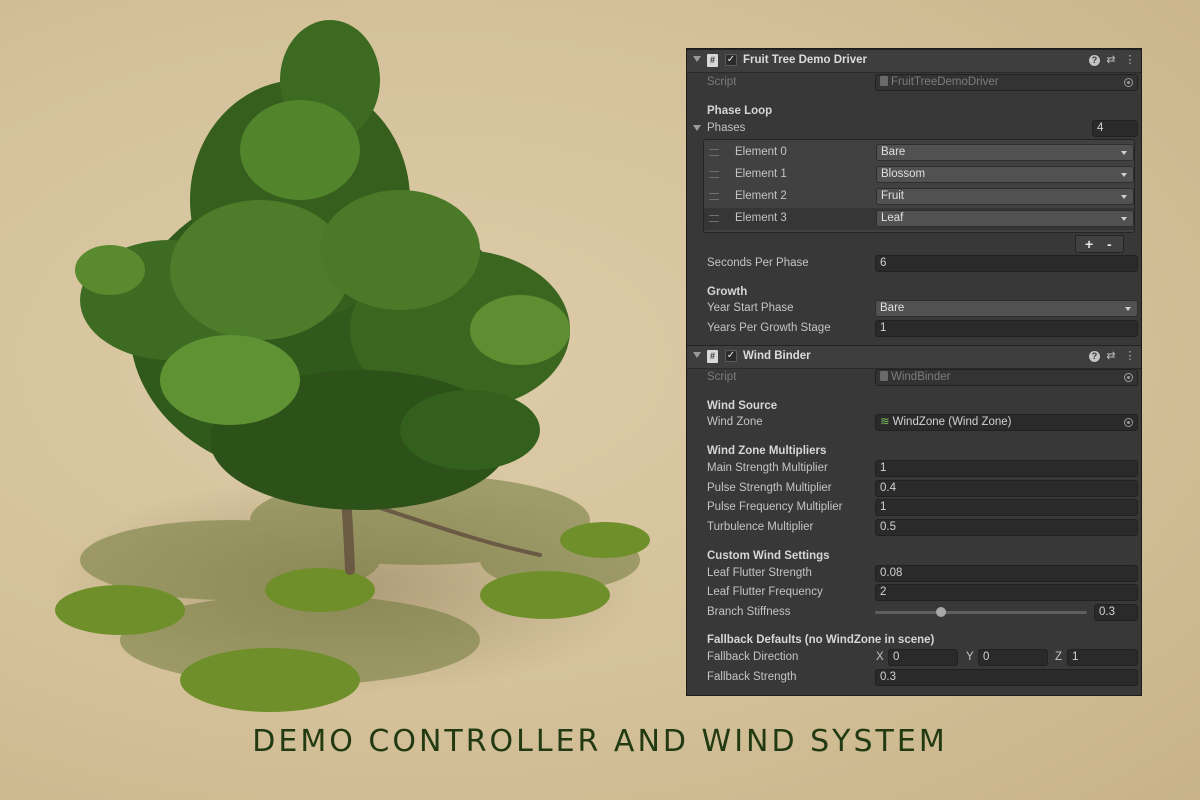 The height and width of the screenshot is (800, 1200). Describe the element at coordinates (761, 152) in the screenshot. I see `element-label: Element 0` at that location.